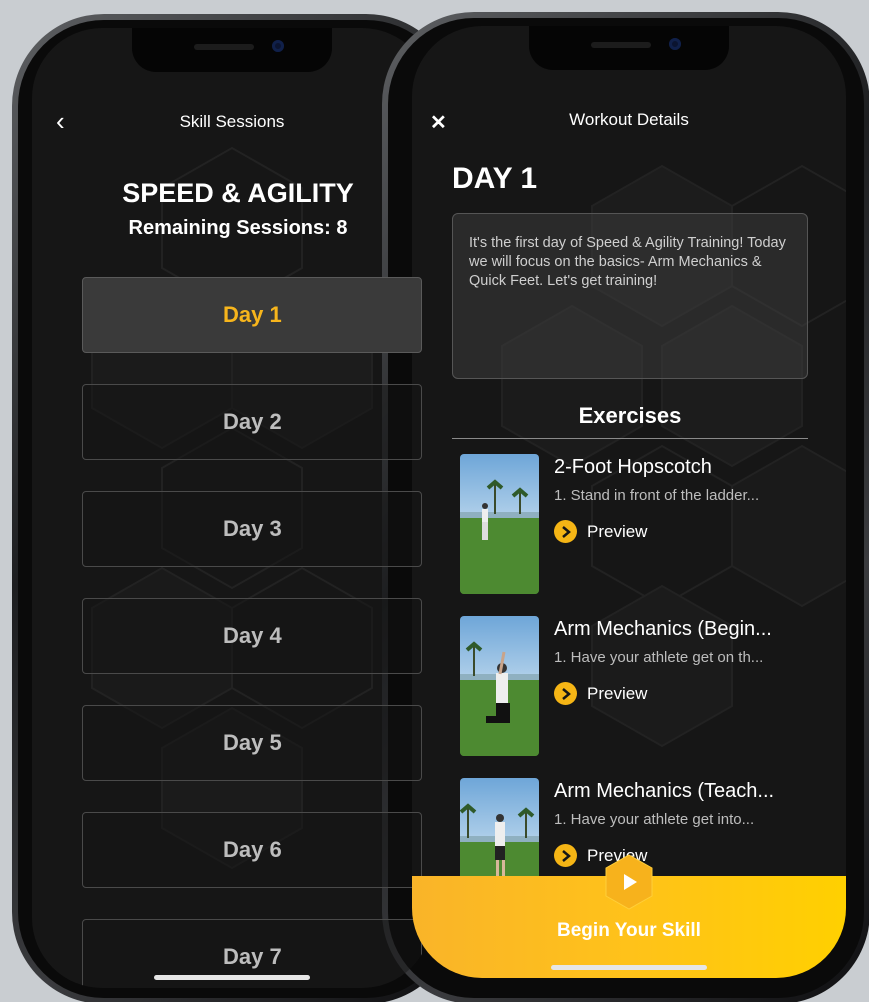 The height and width of the screenshot is (1002, 869). I want to click on exercises-heading: Exercises, so click(630, 415).